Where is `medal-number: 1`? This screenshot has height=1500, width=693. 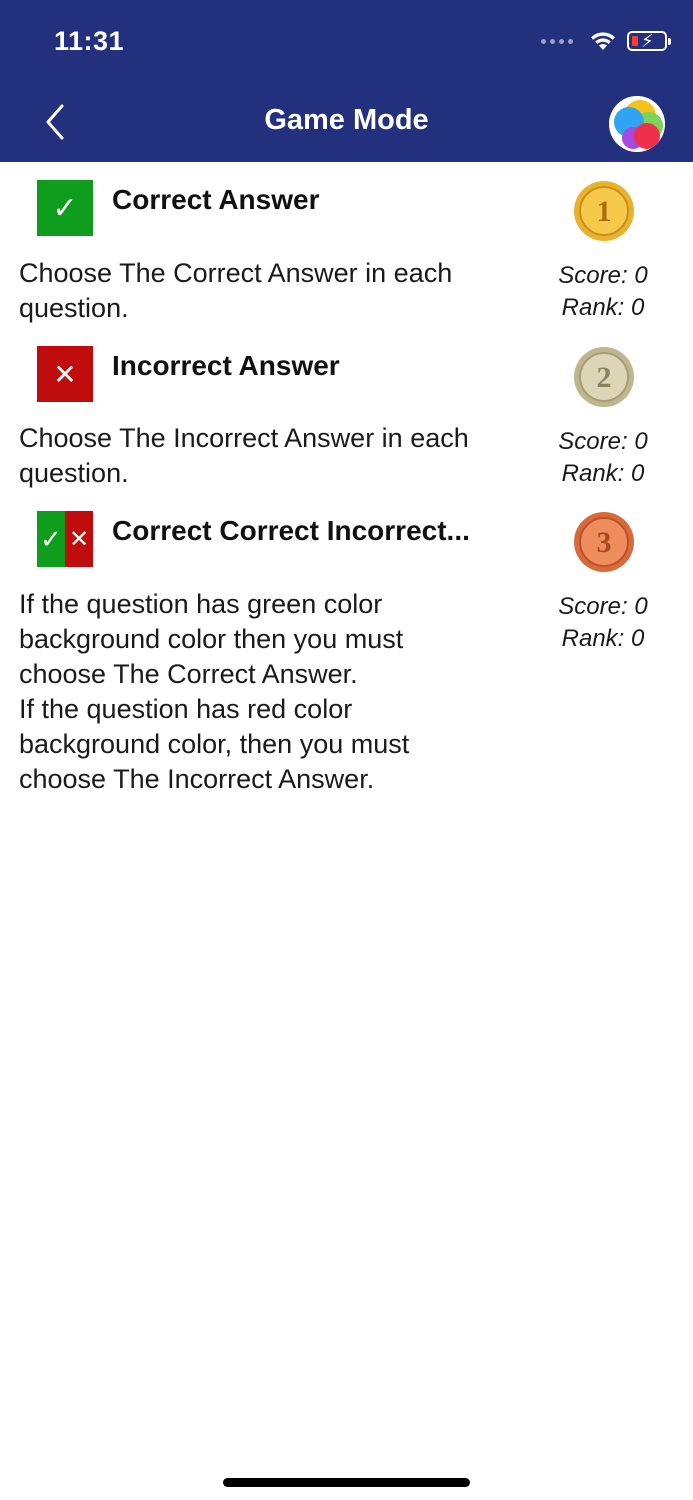 medal-number: 1 is located at coordinates (604, 211).